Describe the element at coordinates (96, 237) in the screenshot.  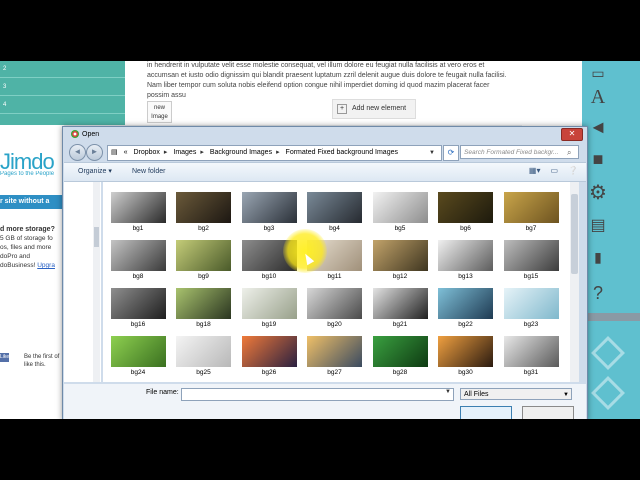
I see `navigation-pane-scroll-thumb` at that location.